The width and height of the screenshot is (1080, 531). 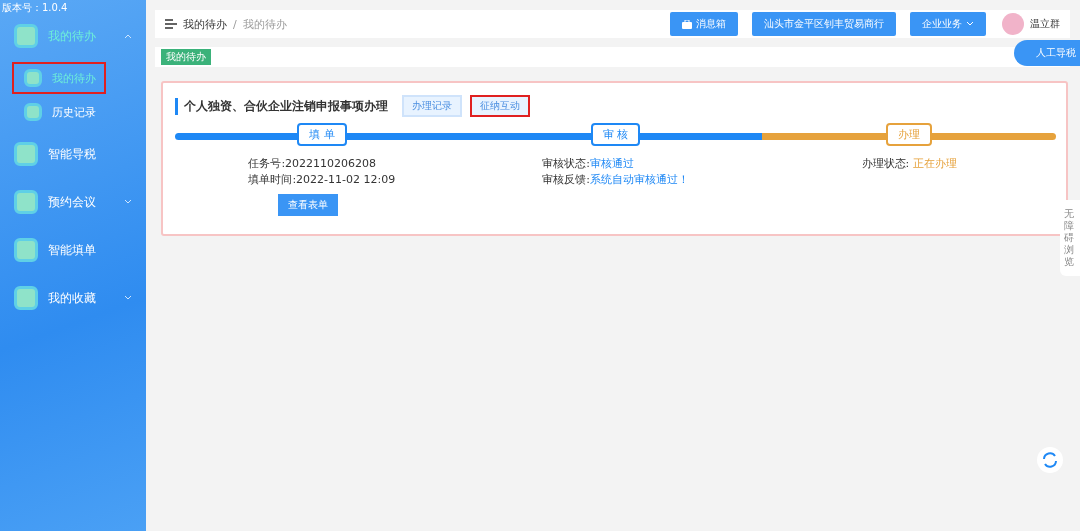 I want to click on info-value: 正在办理, so click(x=934, y=163).